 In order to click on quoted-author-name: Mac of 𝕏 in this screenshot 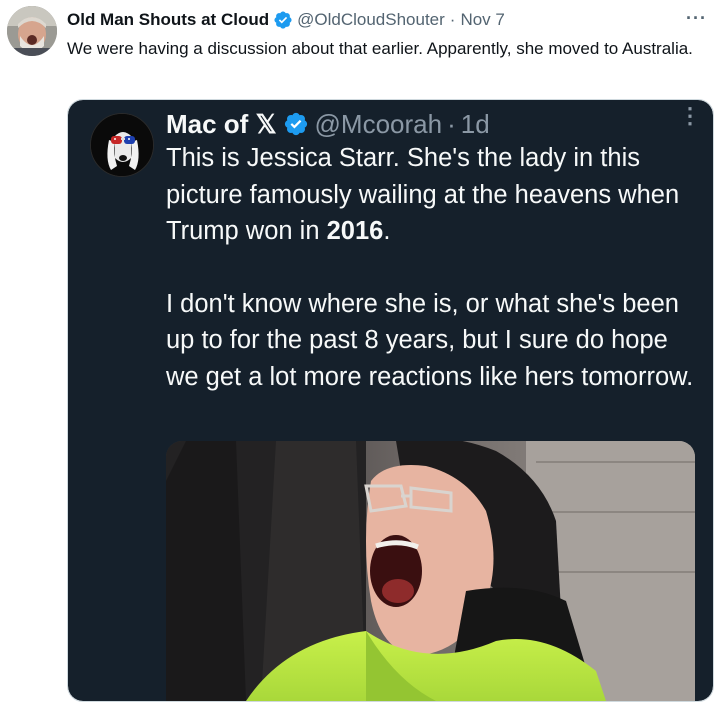, I will do `click(221, 123)`.